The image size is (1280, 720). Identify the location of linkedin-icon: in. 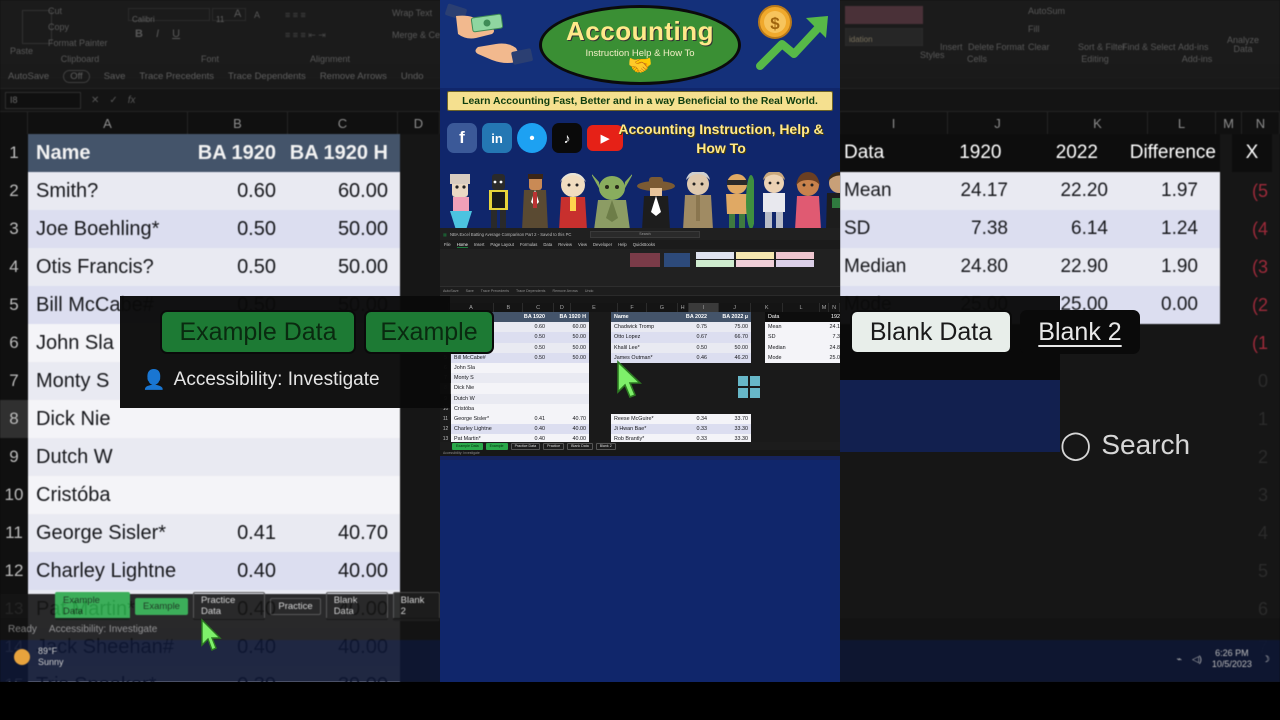
(497, 138).